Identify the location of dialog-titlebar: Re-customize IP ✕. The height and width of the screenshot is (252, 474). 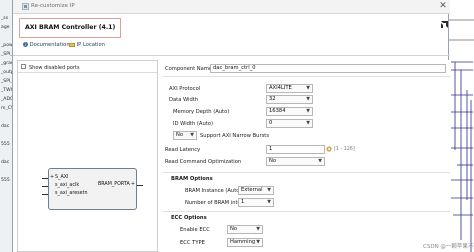
(231, 7).